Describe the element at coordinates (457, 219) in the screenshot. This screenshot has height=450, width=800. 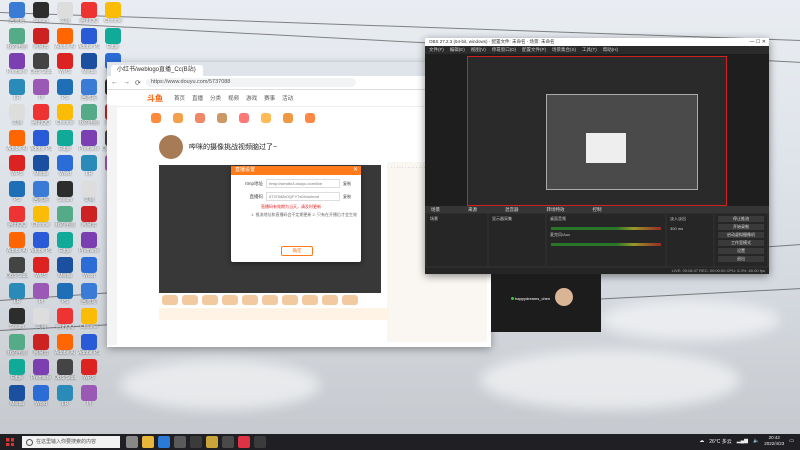
I see `scene-item: 场景` at that location.